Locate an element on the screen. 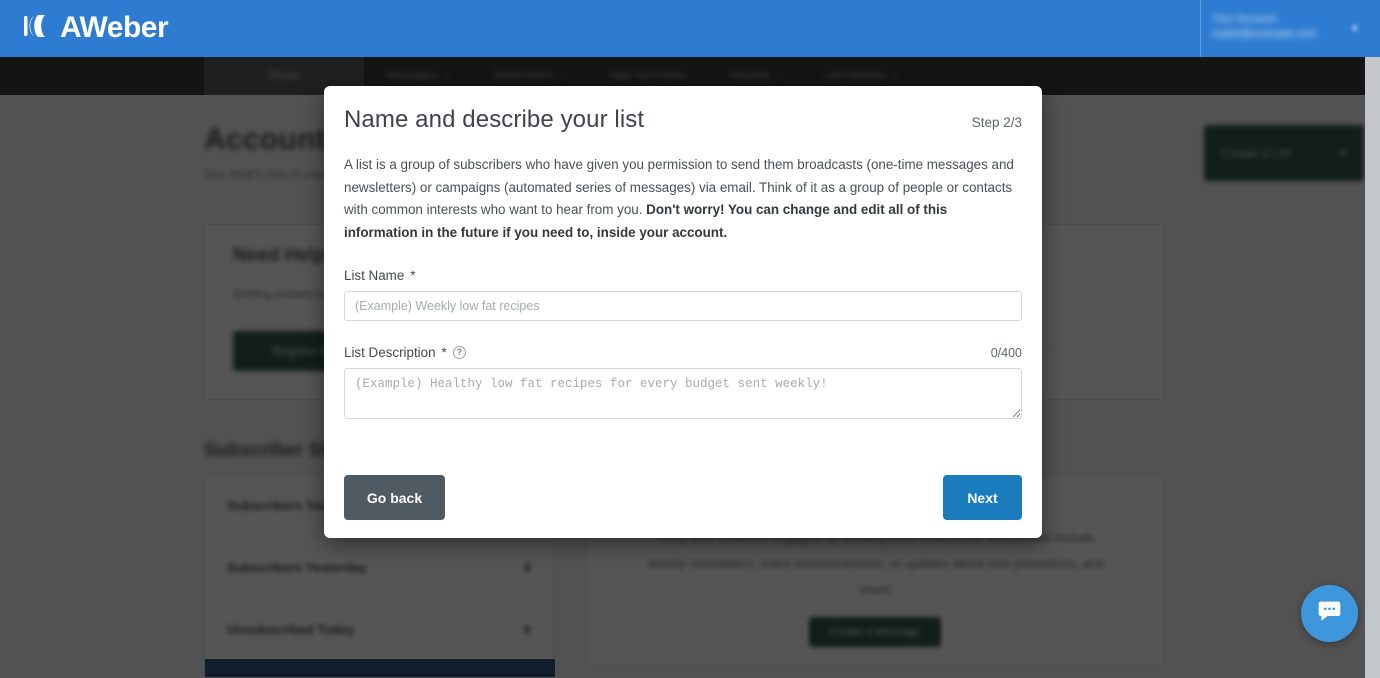  go-back-button: Go back is located at coordinates (394, 497).